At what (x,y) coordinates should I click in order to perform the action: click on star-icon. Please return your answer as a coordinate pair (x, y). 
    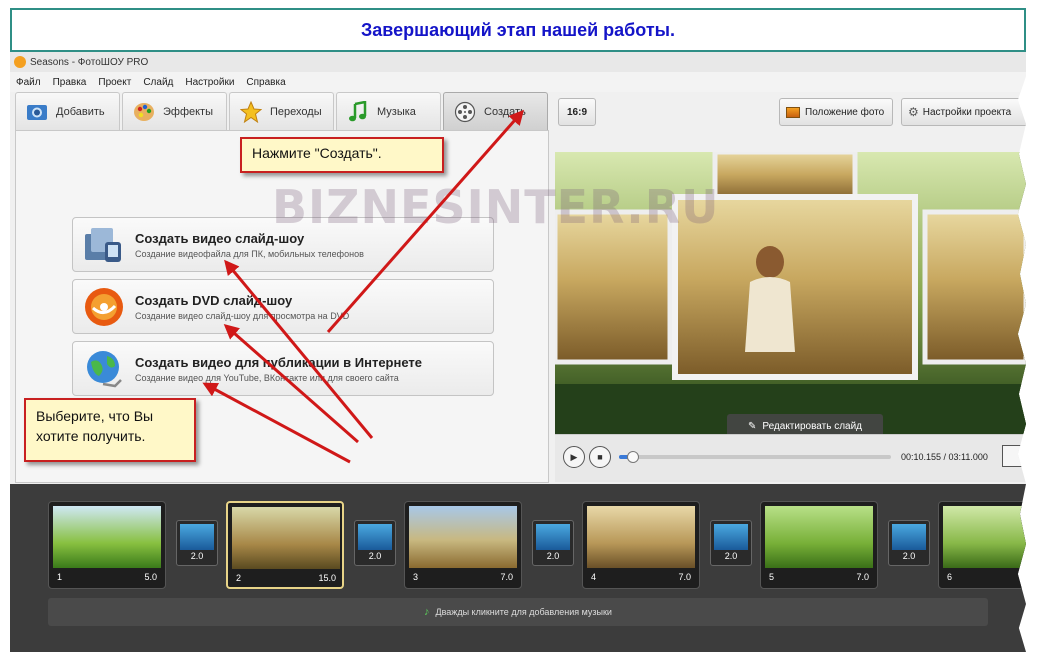
    Looking at the image, I should click on (251, 111).